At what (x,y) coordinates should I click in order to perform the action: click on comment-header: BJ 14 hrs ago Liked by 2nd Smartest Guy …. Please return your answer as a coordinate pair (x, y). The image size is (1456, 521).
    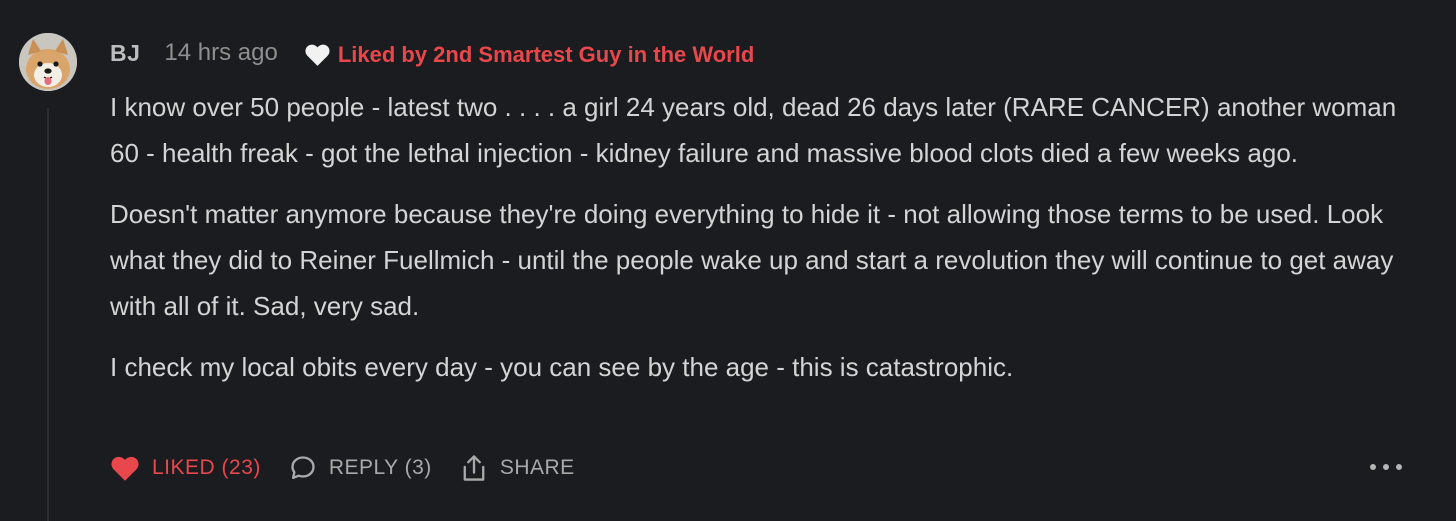
    Looking at the image, I should click on (432, 53).